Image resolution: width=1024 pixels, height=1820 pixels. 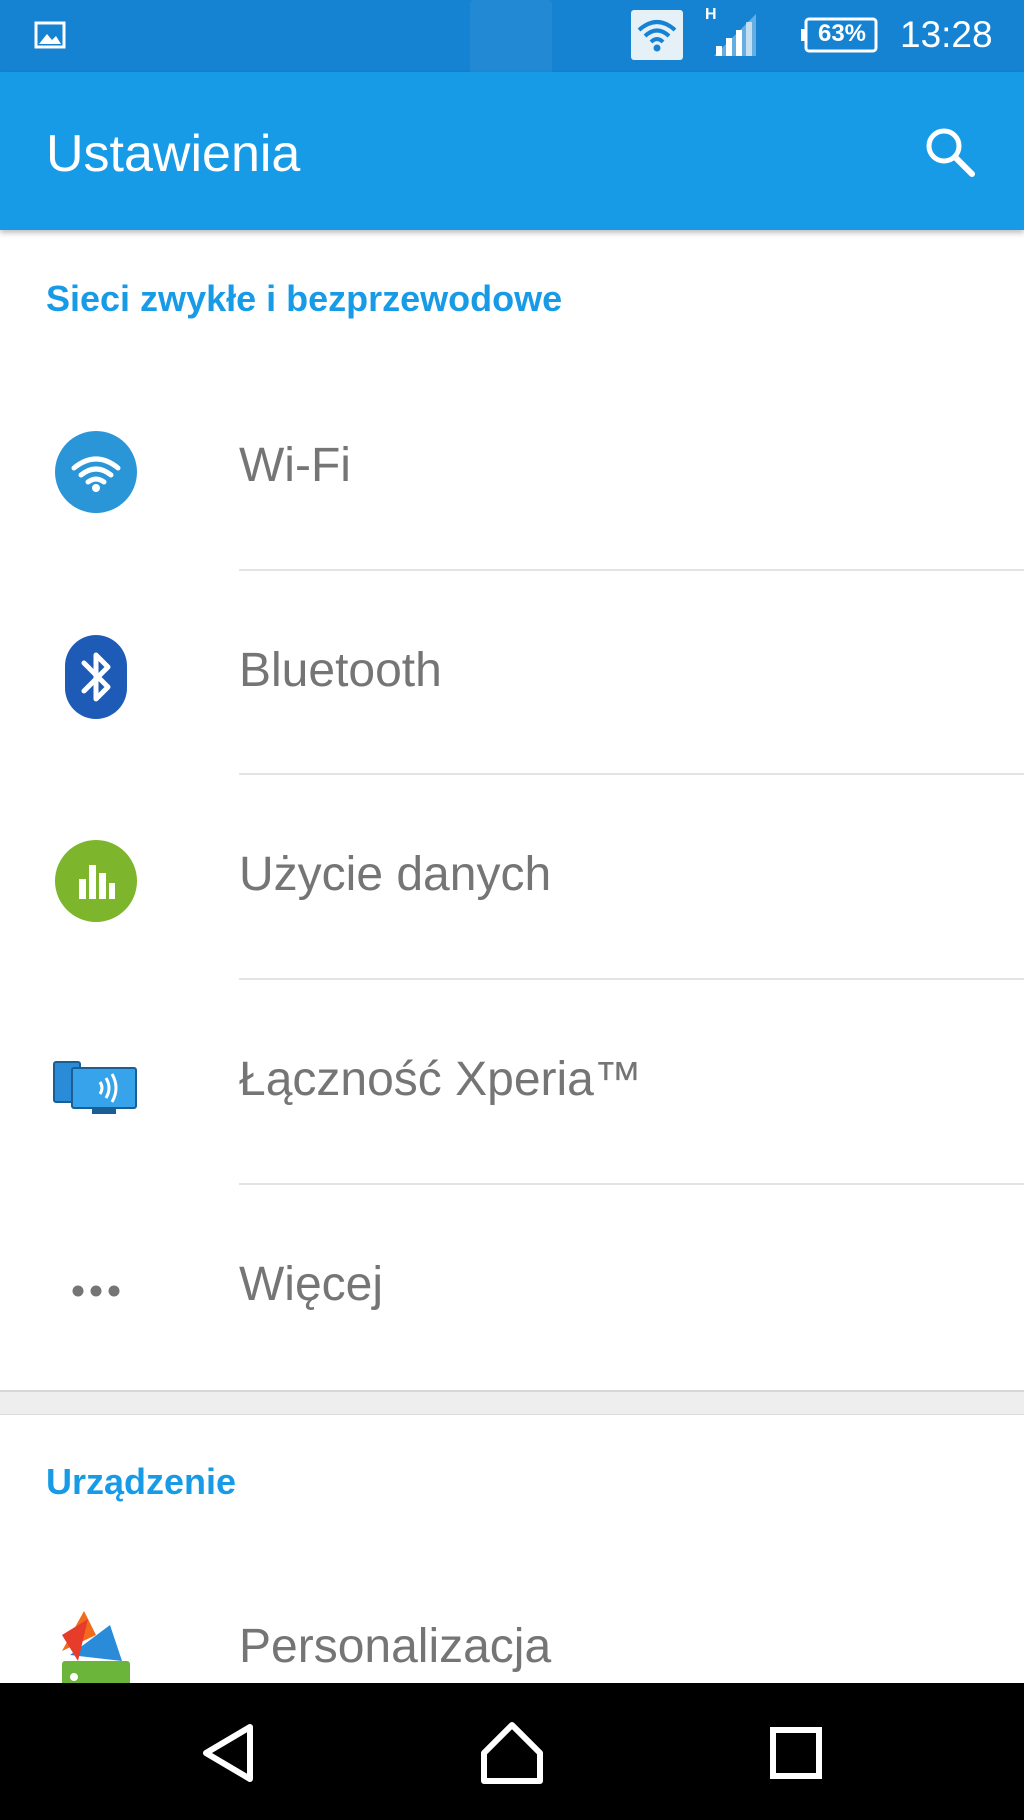 I want to click on settings-item-label: Łączność Xperia™, so click(x=440, y=1079).